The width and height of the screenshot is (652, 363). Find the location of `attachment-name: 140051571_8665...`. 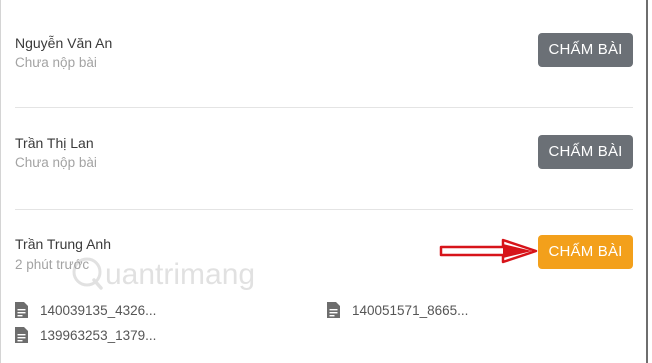

attachment-name: 140051571_8665... is located at coordinates (410, 310).